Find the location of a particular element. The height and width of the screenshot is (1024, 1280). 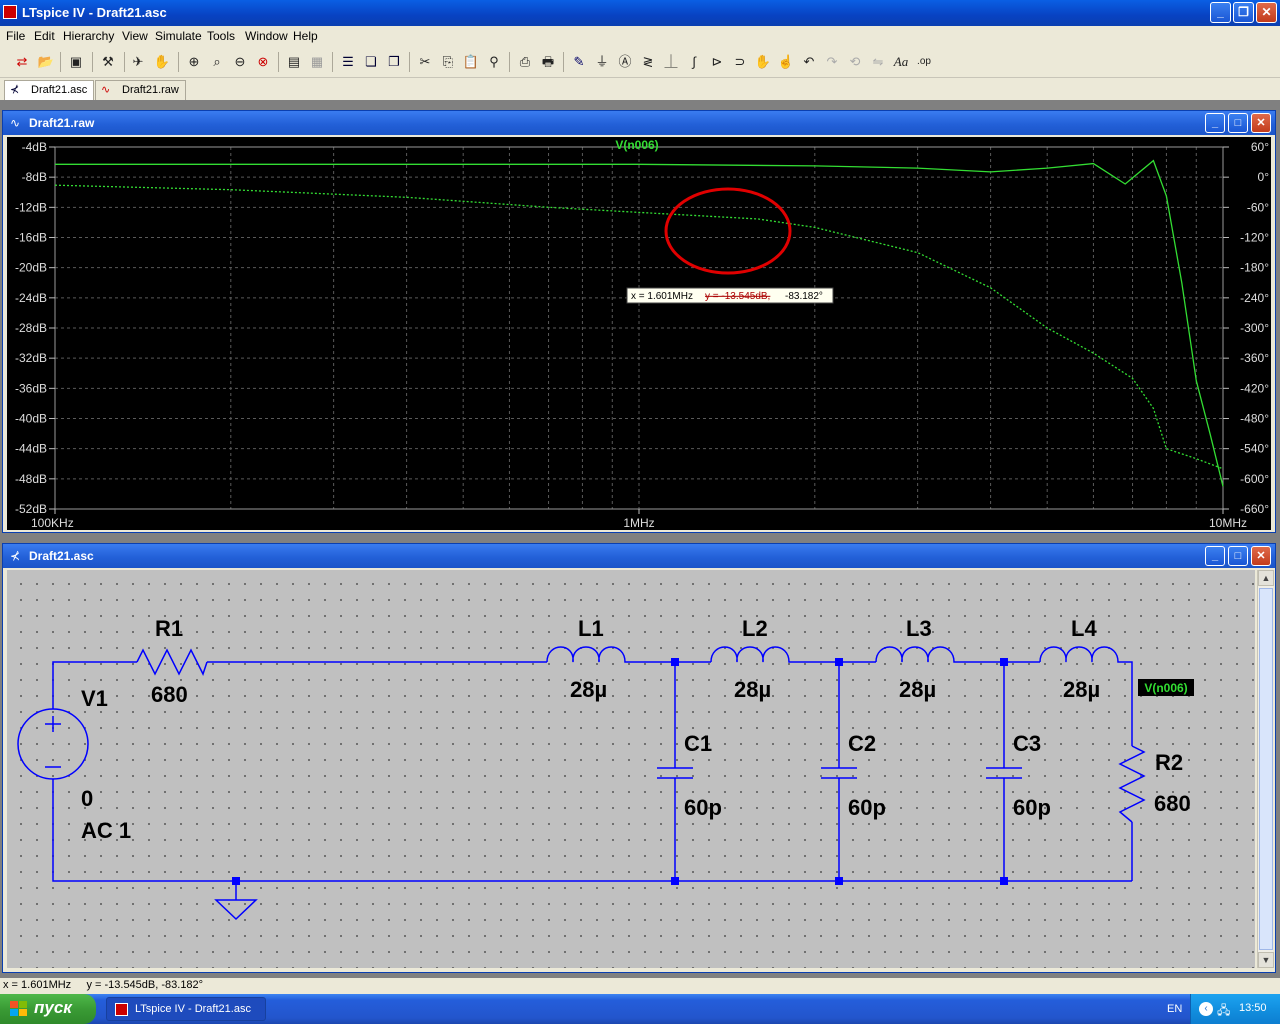

capacitor-icon: ⏊ is located at coordinates (671, 62).